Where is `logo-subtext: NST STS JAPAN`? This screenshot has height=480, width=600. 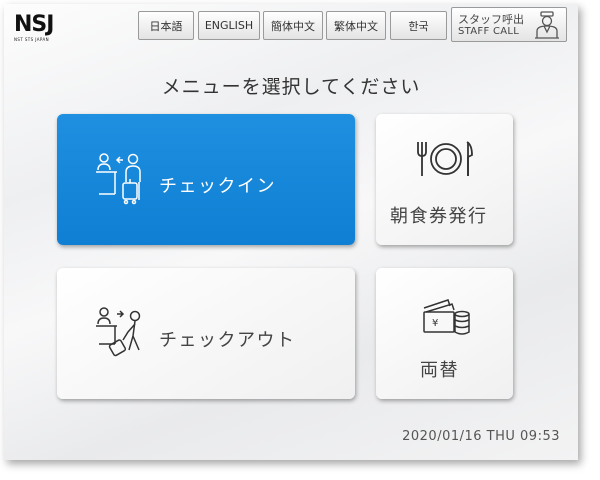 logo-subtext: NST STS JAPAN is located at coordinates (31, 39).